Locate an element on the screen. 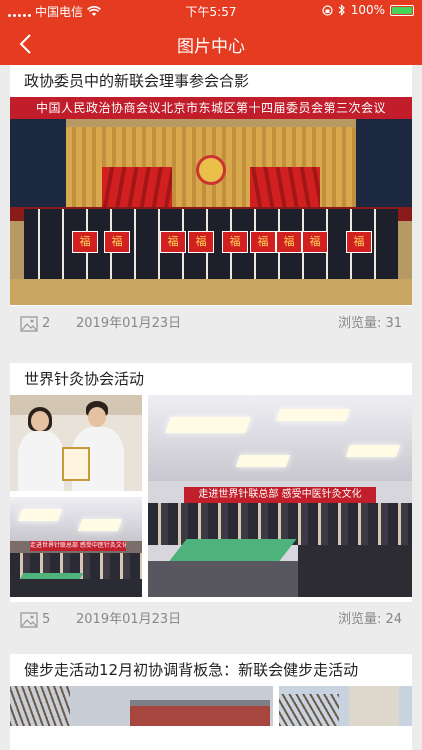  card-footer: 5 2019年01月23日 浏览量: 24 is located at coordinates (211, 620).